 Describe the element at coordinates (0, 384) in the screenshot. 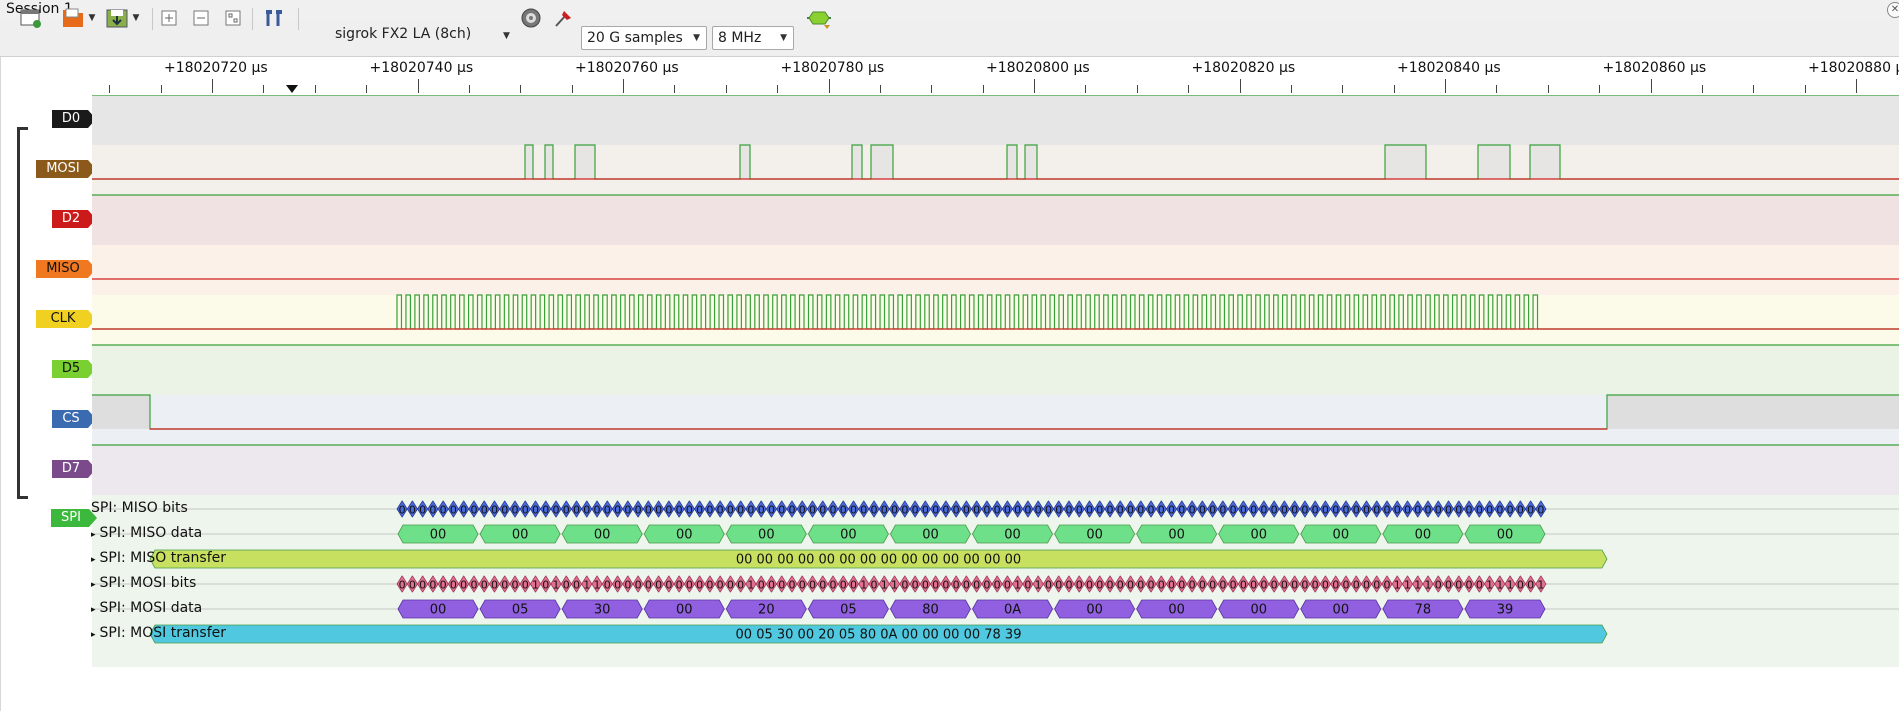

I see `pane-divider` at that location.